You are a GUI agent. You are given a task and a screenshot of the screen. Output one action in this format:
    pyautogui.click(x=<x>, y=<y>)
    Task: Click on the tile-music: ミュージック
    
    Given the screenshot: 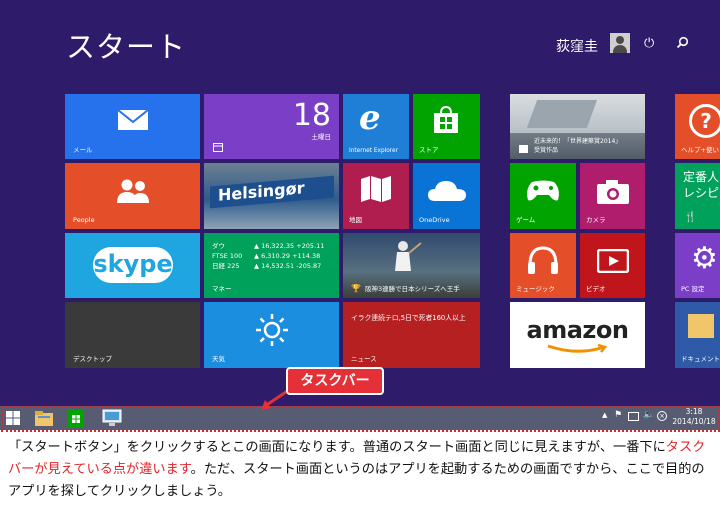 What is the action you would take?
    pyautogui.click(x=543, y=265)
    